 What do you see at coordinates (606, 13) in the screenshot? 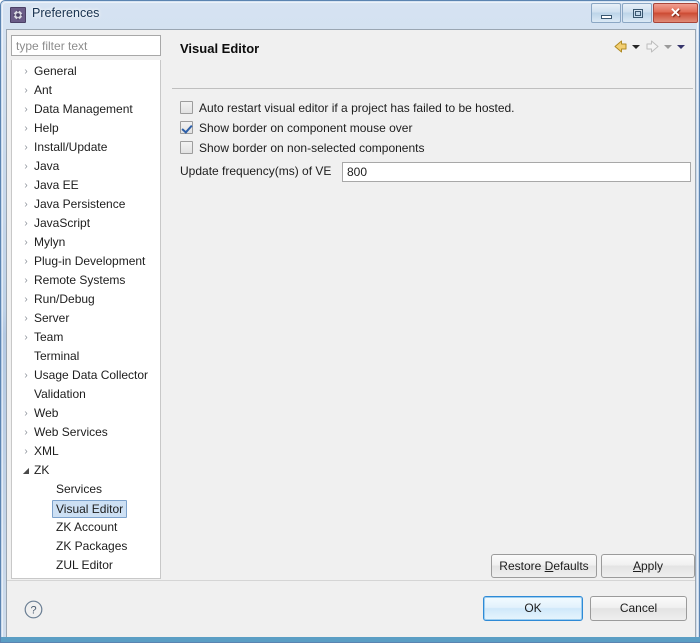
I see `minimize-button` at bounding box center [606, 13].